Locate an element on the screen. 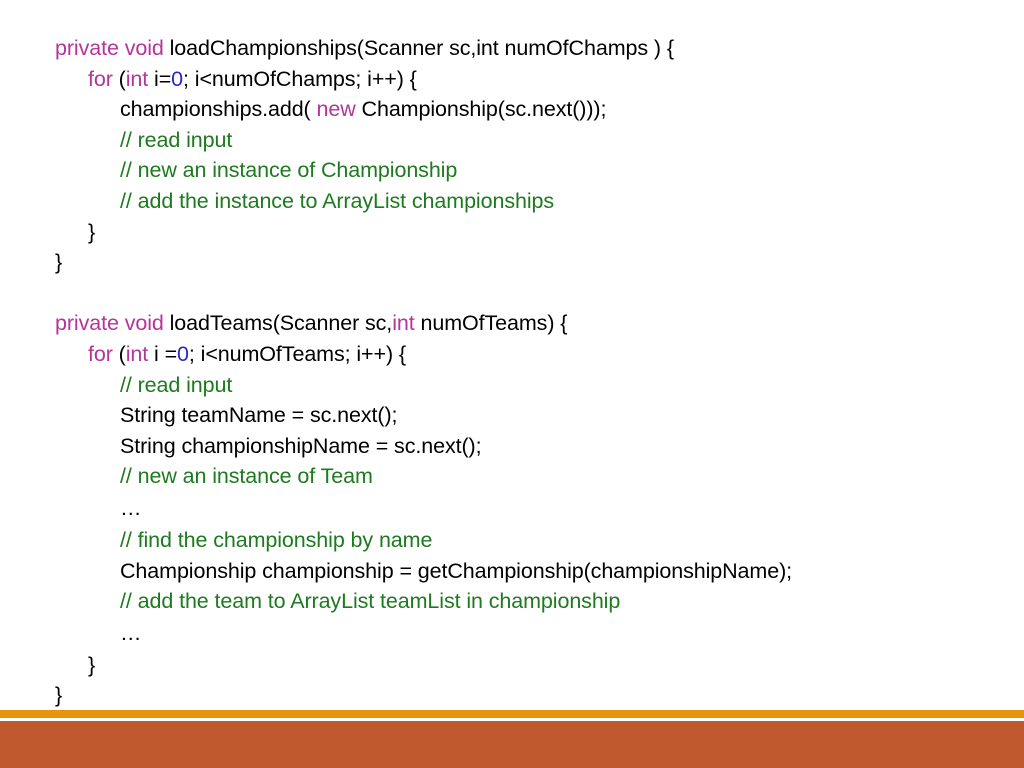 The image size is (1024, 768). code-token-plain: i= is located at coordinates (160, 78).